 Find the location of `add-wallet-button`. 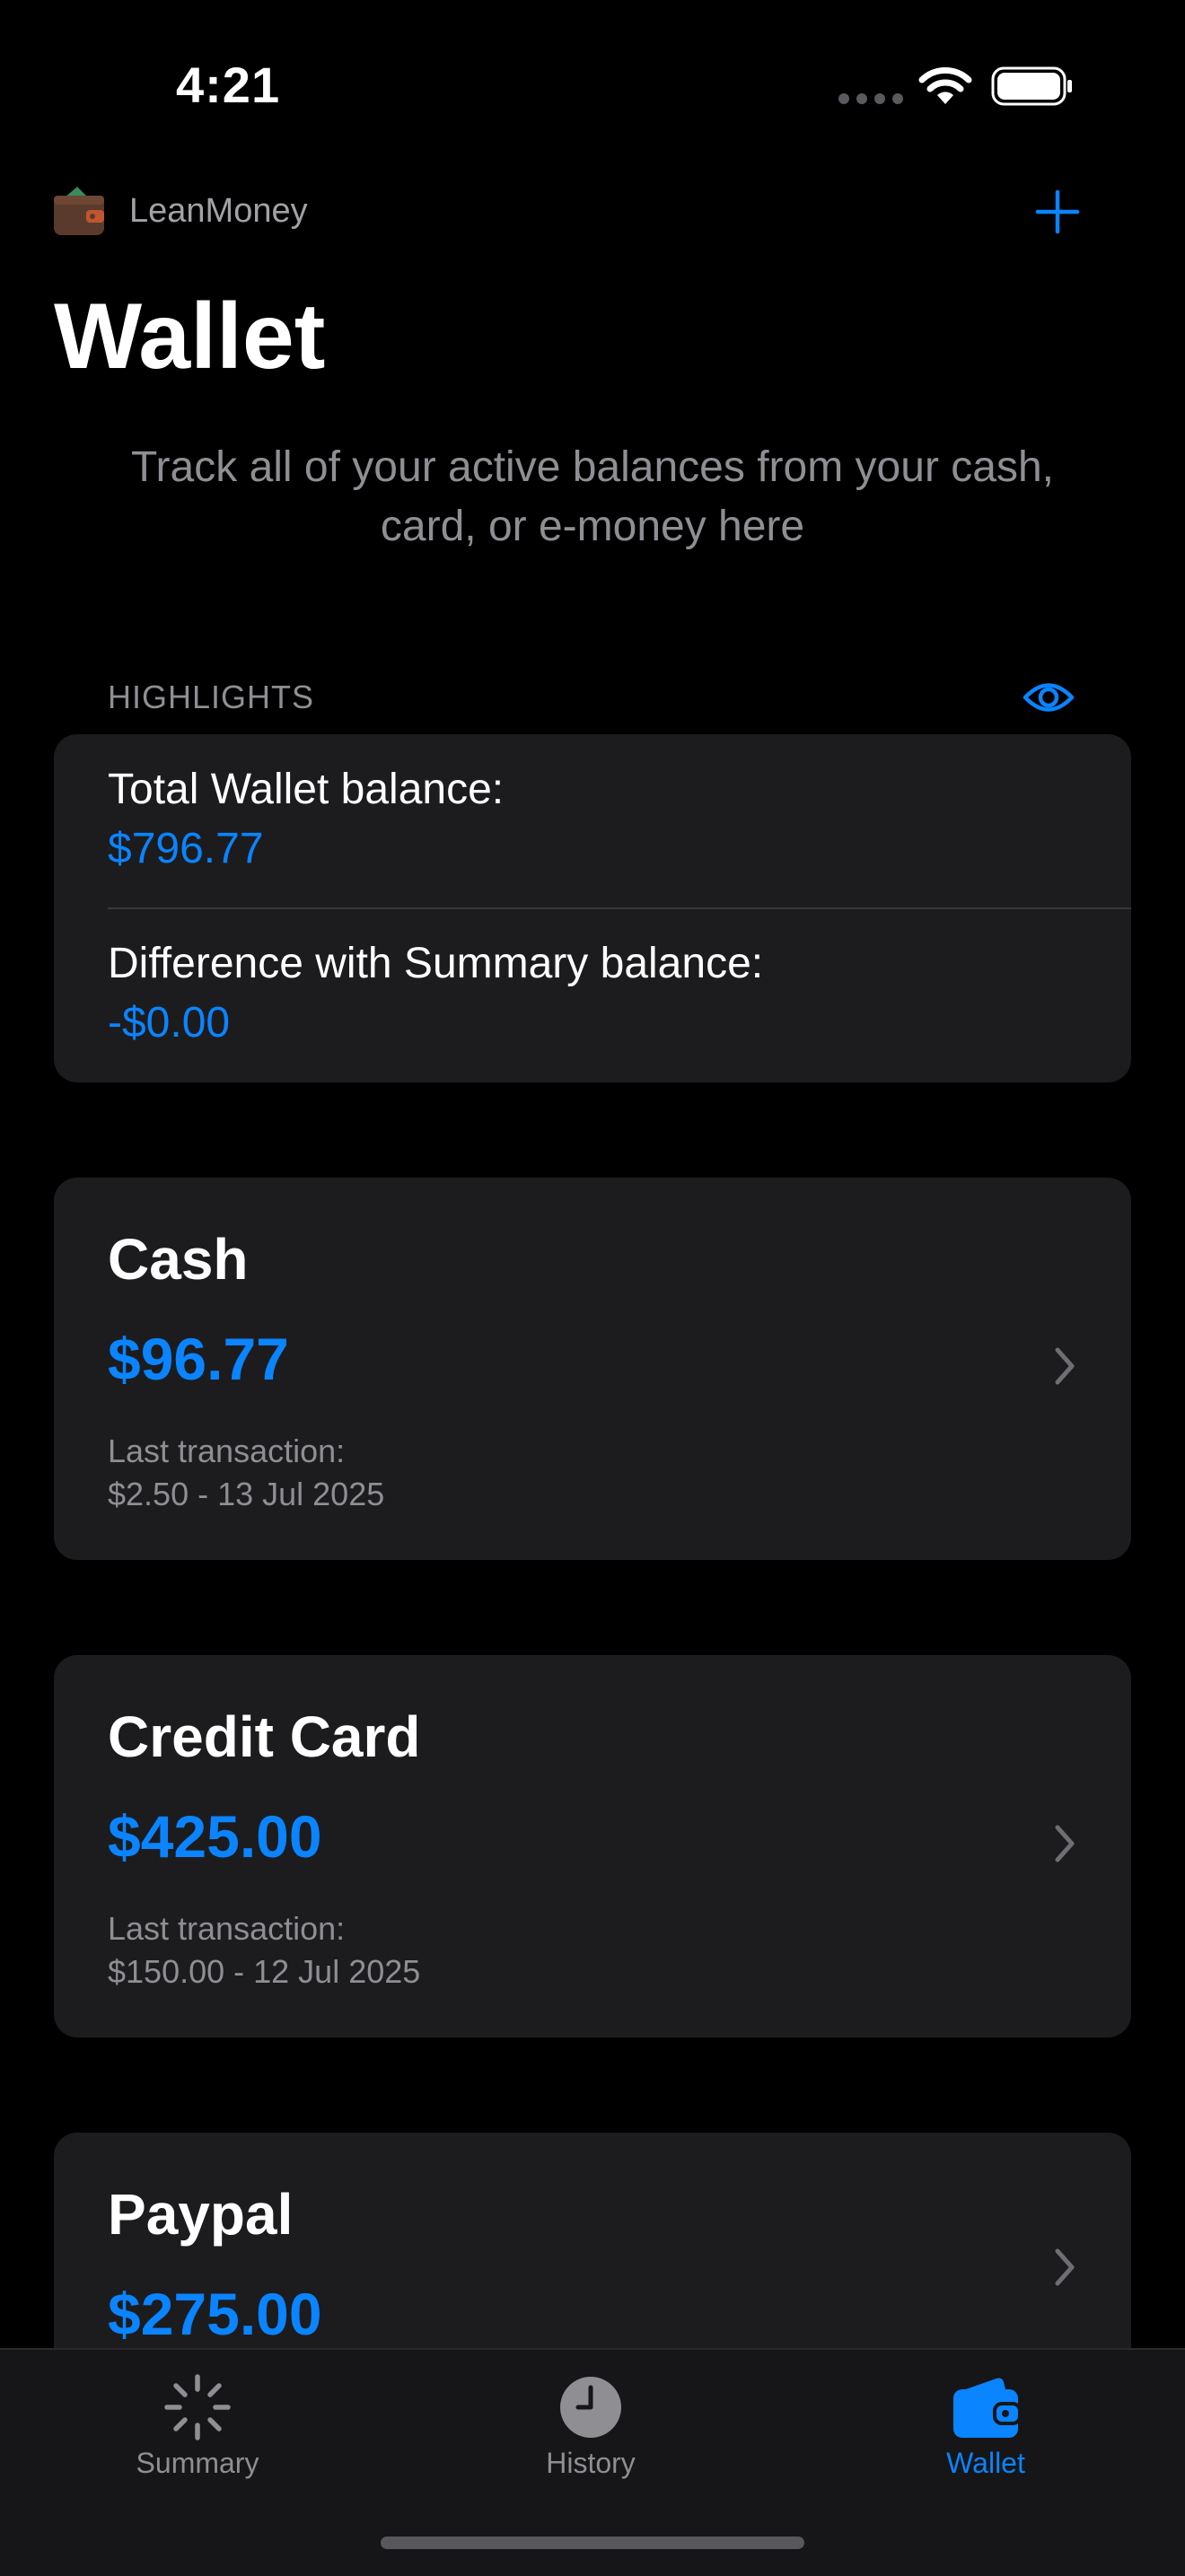

add-wallet-button is located at coordinates (1057, 212).